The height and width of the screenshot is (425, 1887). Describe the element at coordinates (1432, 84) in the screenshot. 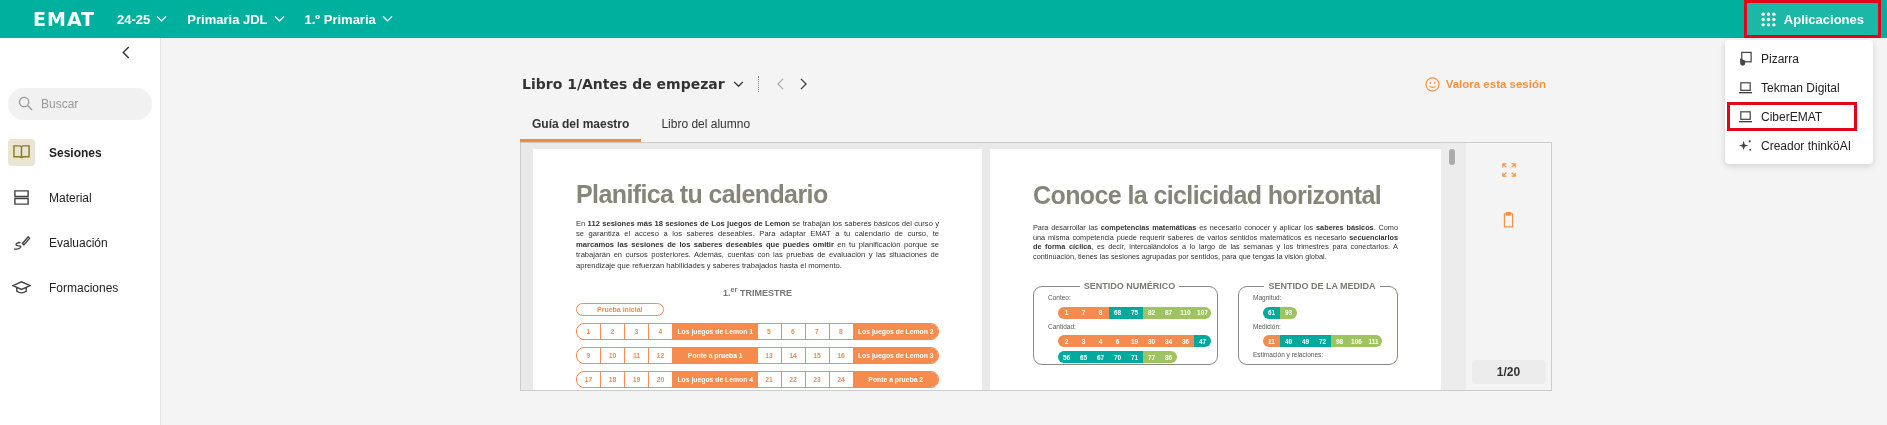

I see `smiley-icon` at that location.